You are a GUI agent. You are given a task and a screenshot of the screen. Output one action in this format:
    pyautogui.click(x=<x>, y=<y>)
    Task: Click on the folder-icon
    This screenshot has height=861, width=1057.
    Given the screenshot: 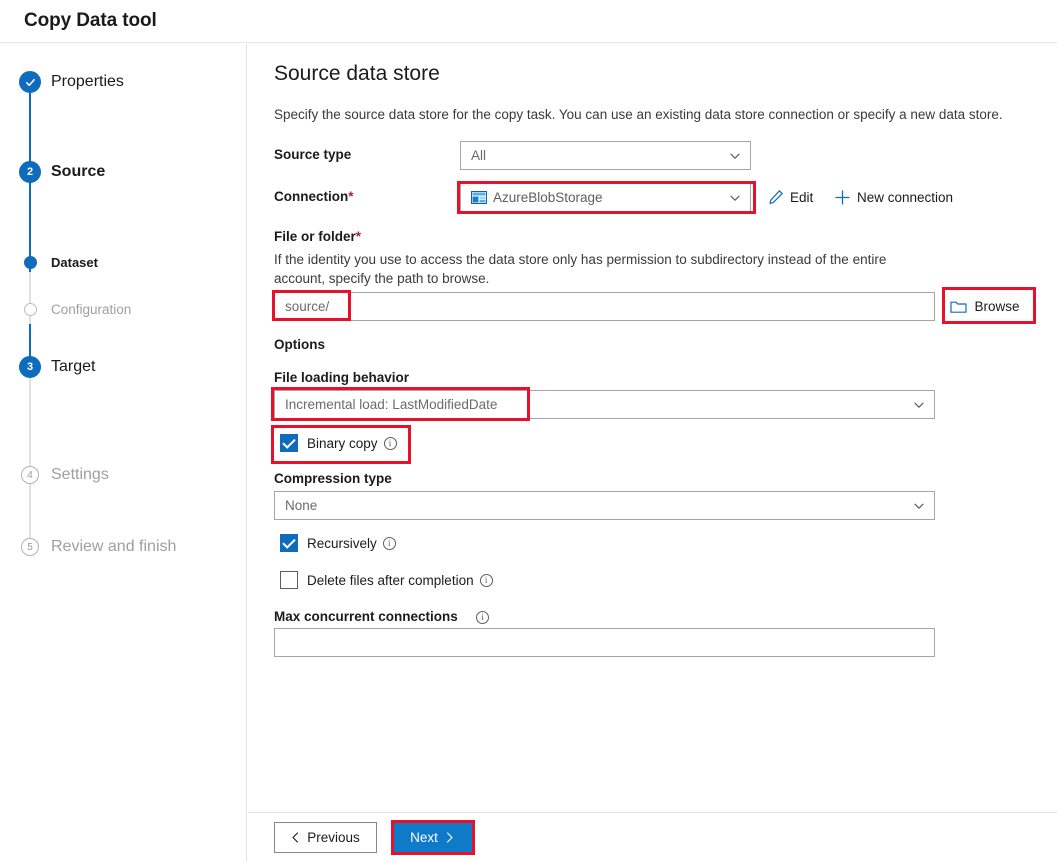 What is the action you would take?
    pyautogui.click(x=959, y=306)
    